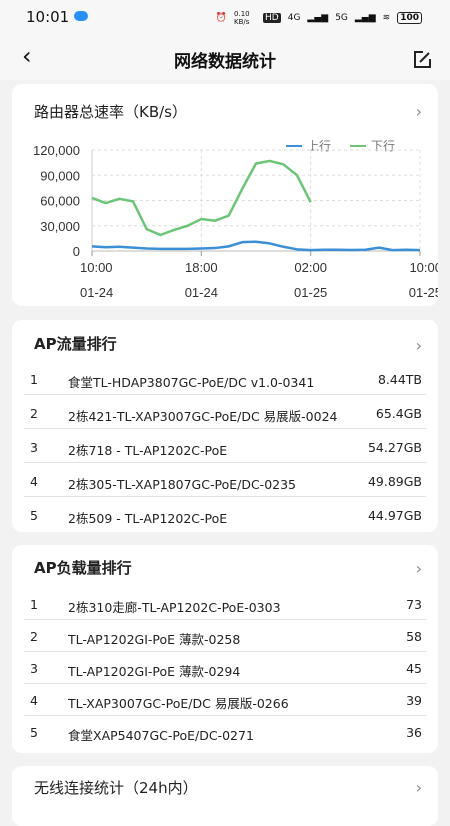 This screenshot has width=450, height=826. What do you see at coordinates (174, 607) in the screenshot?
I see `ap-name: 2栋310走廊-TL-AP1202C-PoE-0303` at bounding box center [174, 607].